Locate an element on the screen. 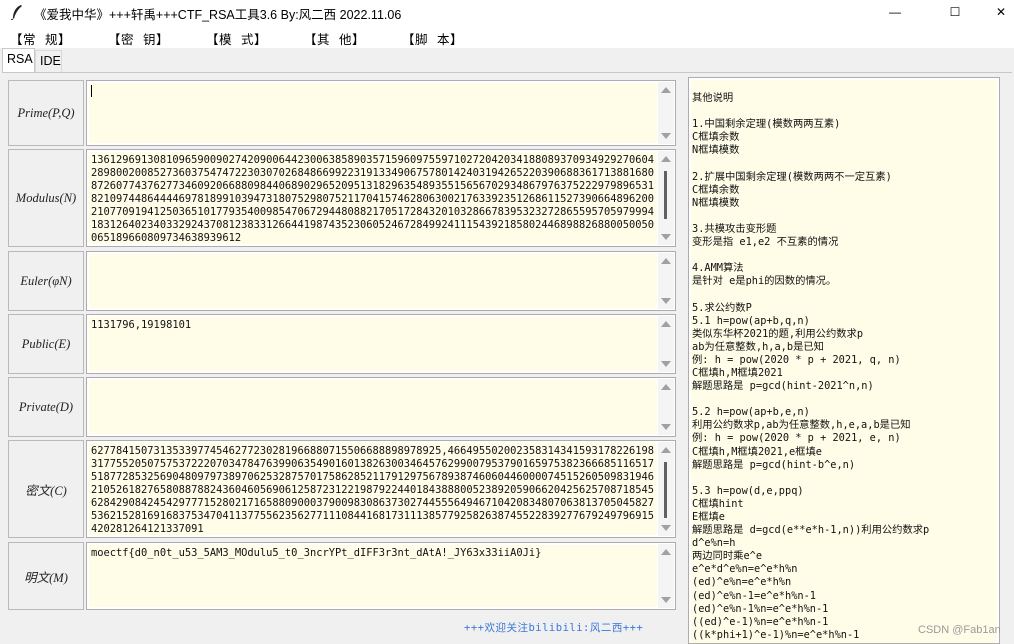 Image resolution: width=1014 pixels, height=644 pixels. public-row: Public(E) 1131796,19198101 is located at coordinates (342, 344).